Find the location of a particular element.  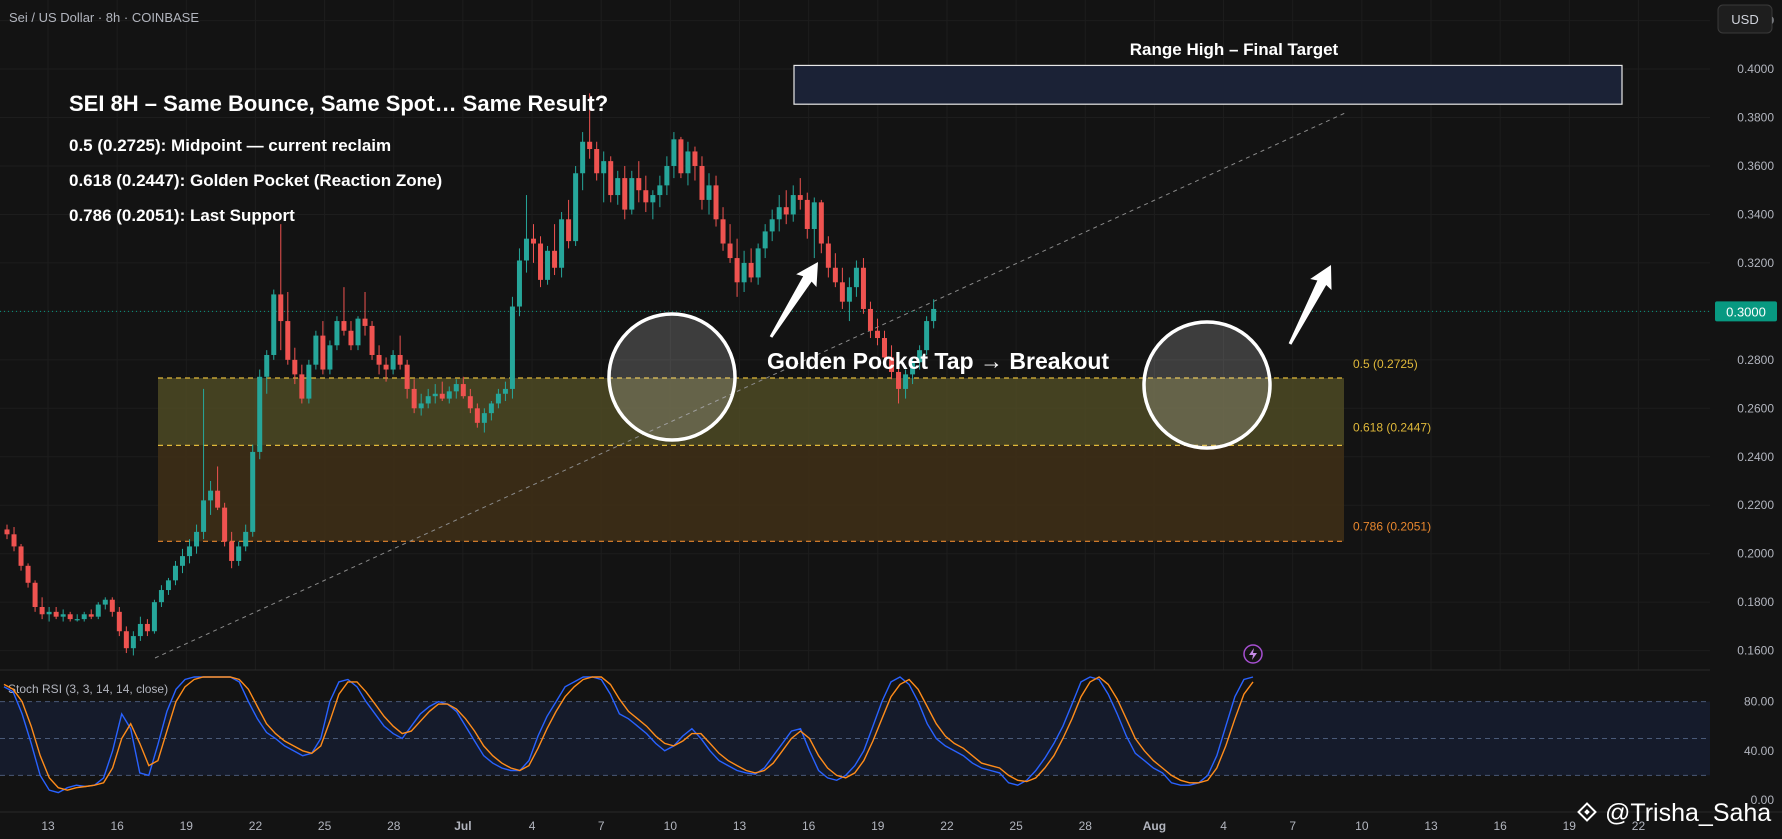

price-tick: 0.1800 is located at coordinates (1755, 602).